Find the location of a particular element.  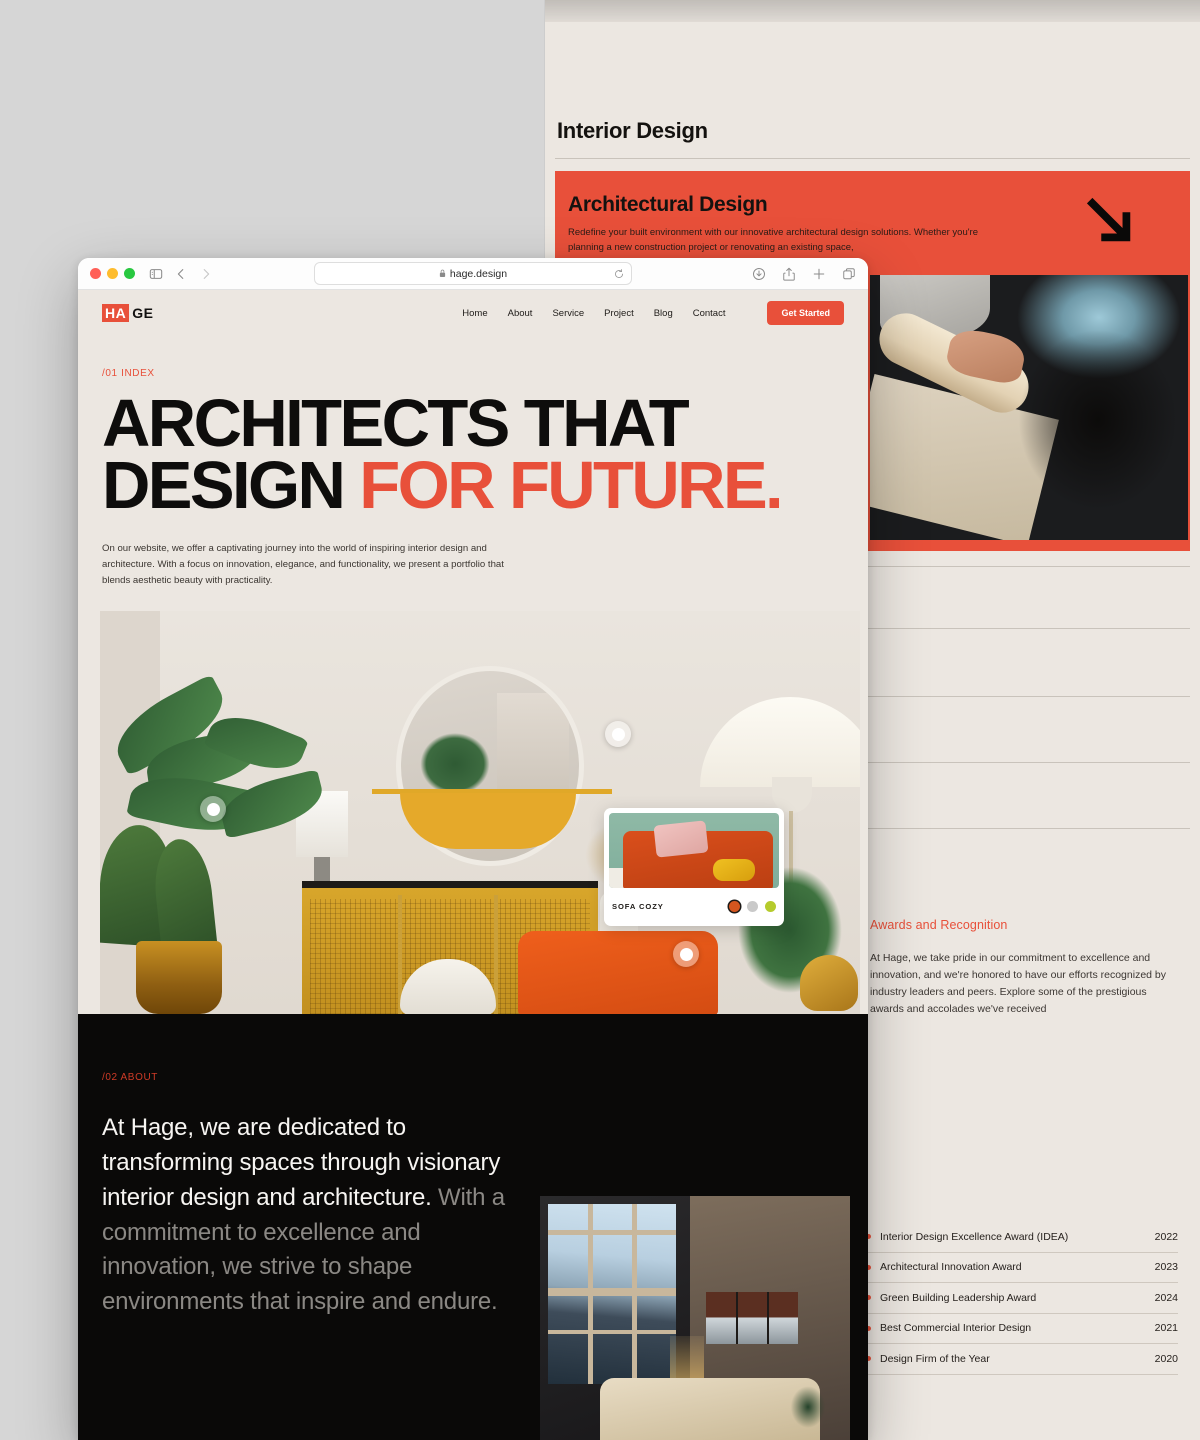

award-name: Interior Design Excellence Award (IDEA) is located at coordinates (974, 1236).